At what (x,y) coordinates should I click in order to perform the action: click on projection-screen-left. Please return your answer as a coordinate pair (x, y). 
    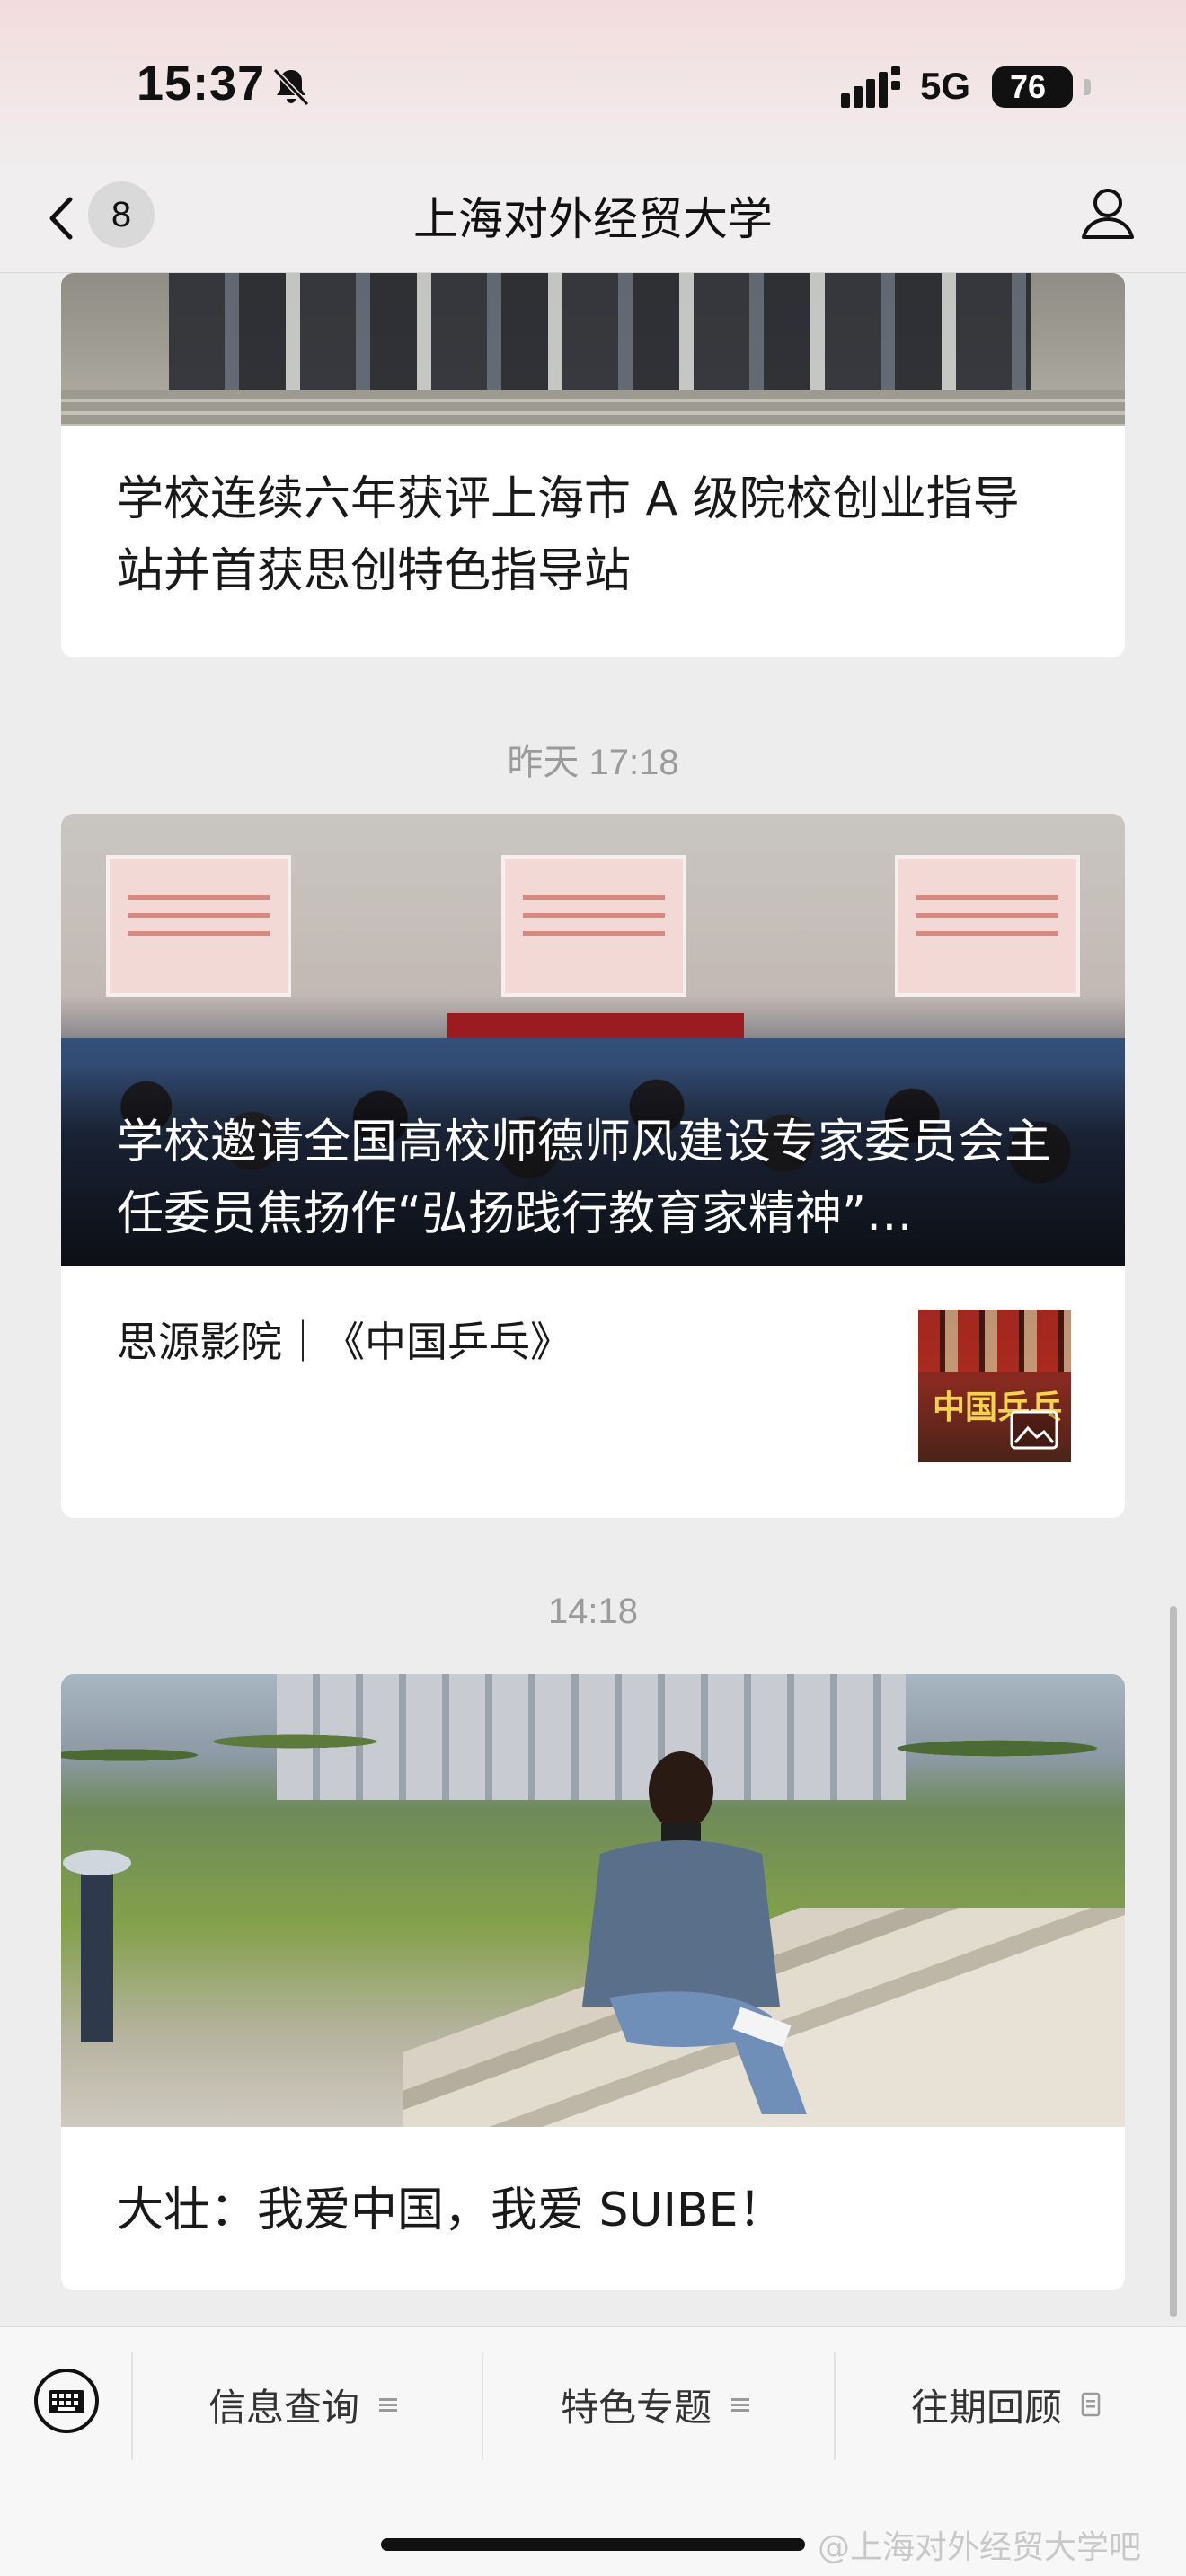
    Looking at the image, I should click on (198, 926).